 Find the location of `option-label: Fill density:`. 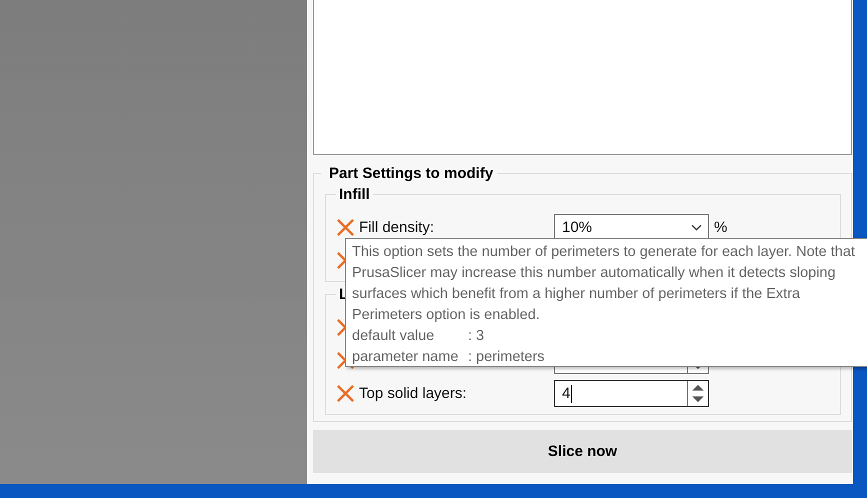

option-label: Fill density: is located at coordinates (397, 227).